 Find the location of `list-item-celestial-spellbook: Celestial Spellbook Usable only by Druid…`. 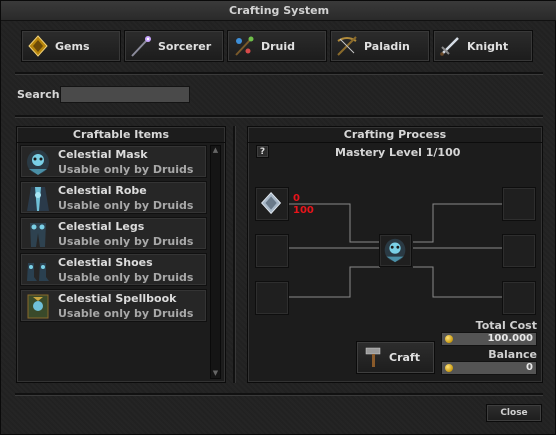

list-item-celestial-spellbook: Celestial Spellbook Usable only by Druid… is located at coordinates (113, 305).